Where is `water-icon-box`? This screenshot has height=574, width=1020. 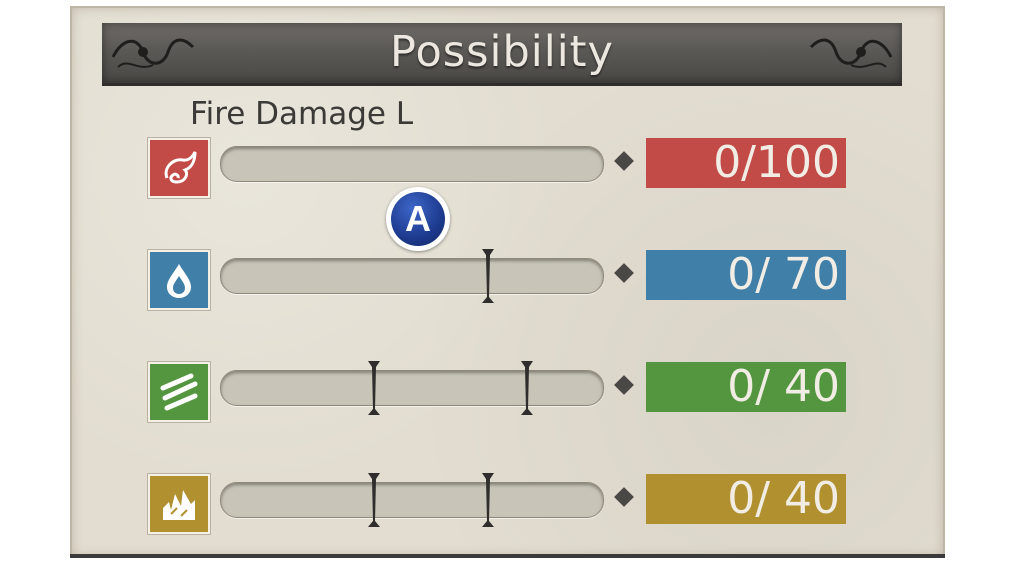
water-icon-box is located at coordinates (179, 280).